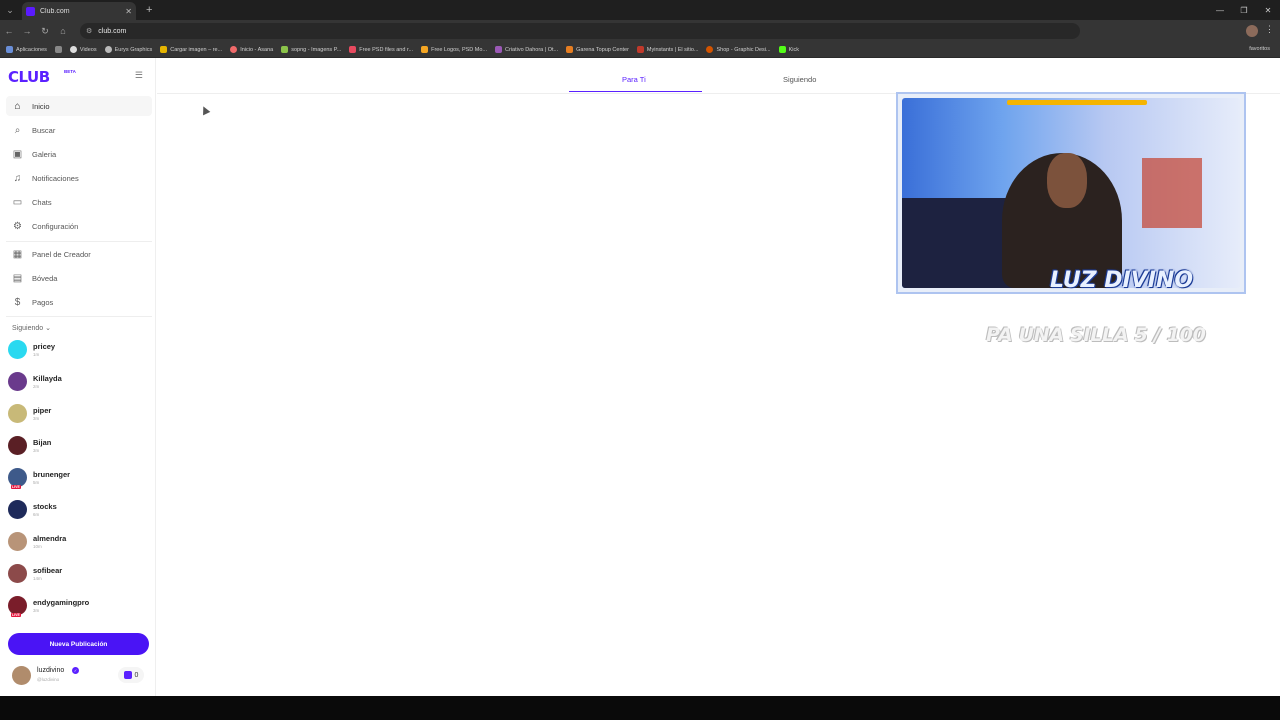  Describe the element at coordinates (78, 445) in the screenshot. I see `following-item: Bijan 3m` at that location.